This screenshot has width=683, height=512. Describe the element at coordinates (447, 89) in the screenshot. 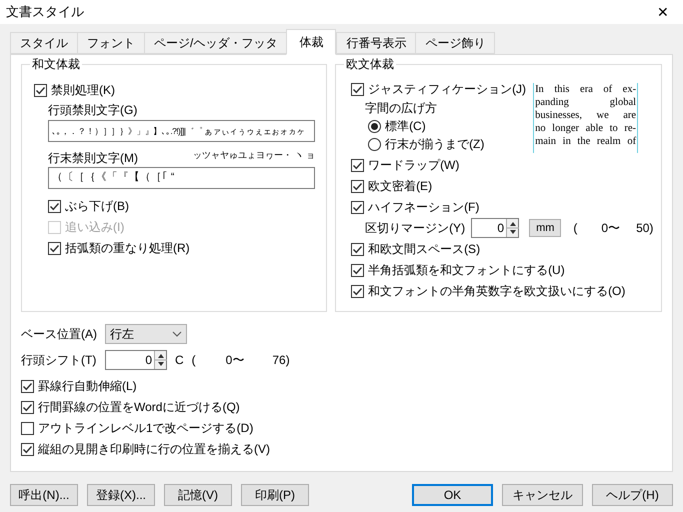

I see `checkbox-label: ジャスティフィケーション(J)` at that location.